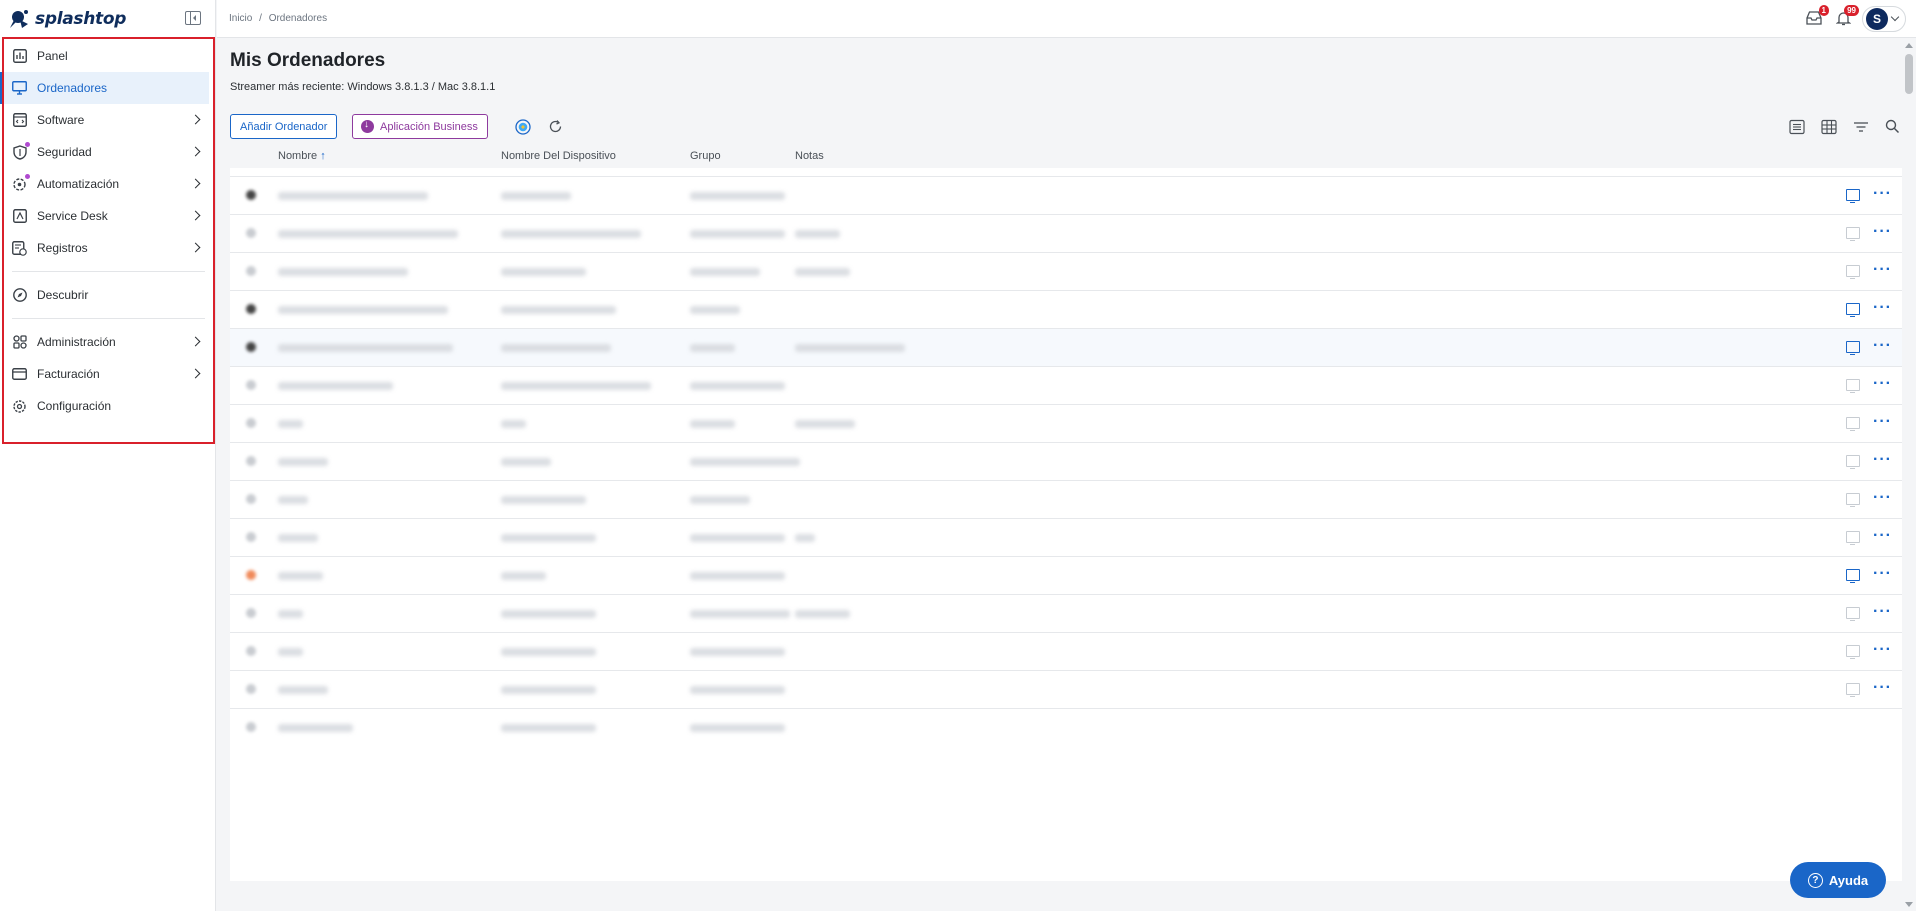 The image size is (1916, 911). What do you see at coordinates (106, 248) in the screenshot?
I see `sidebar-item-registros: Registros` at bounding box center [106, 248].